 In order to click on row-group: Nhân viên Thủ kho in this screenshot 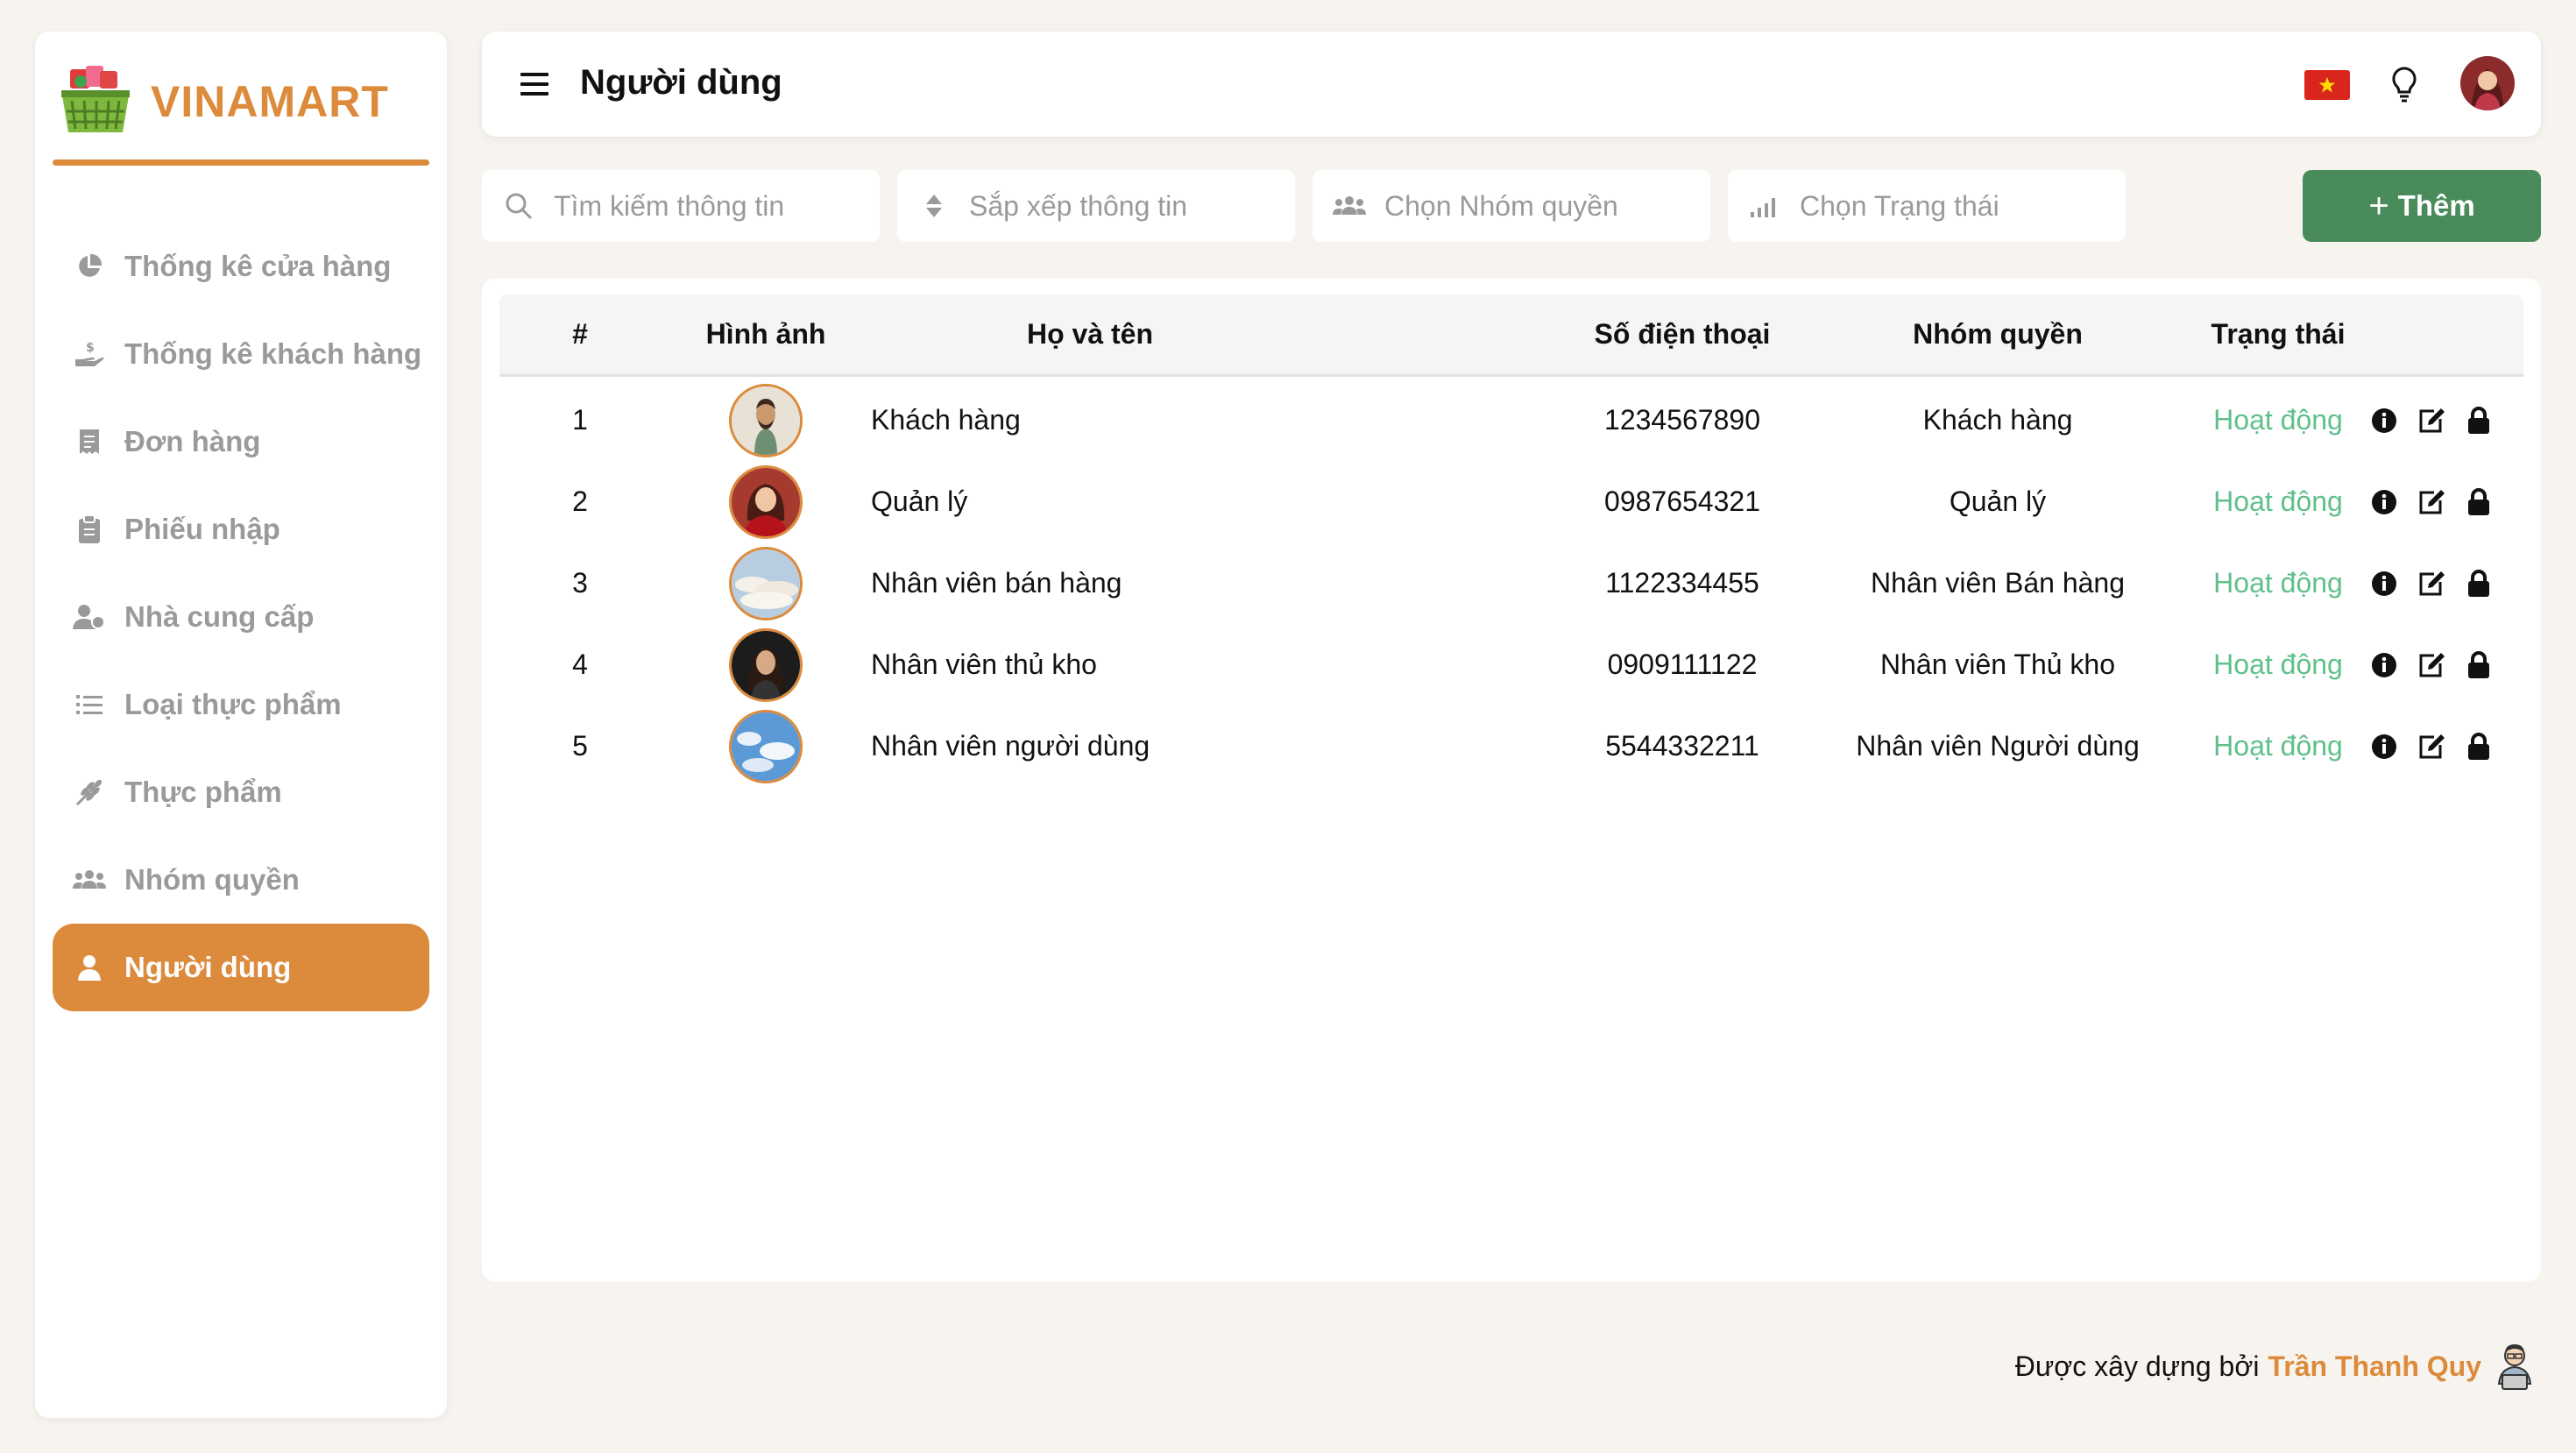, I will do `click(1997, 664)`.